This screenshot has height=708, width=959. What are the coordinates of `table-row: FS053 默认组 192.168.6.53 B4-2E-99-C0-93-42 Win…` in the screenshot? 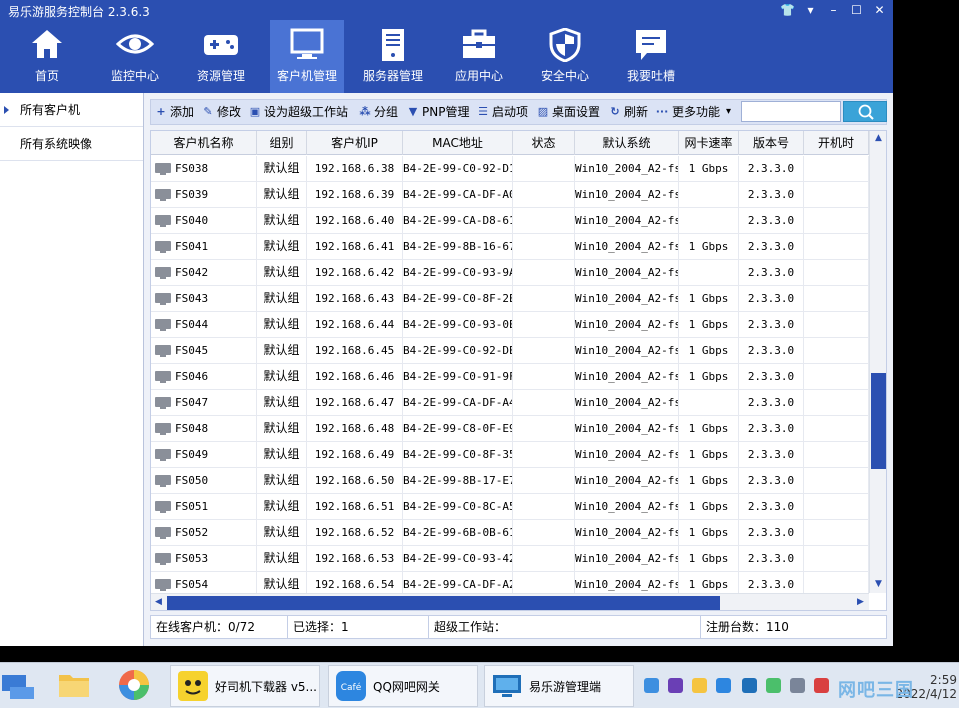 It's located at (510, 559).